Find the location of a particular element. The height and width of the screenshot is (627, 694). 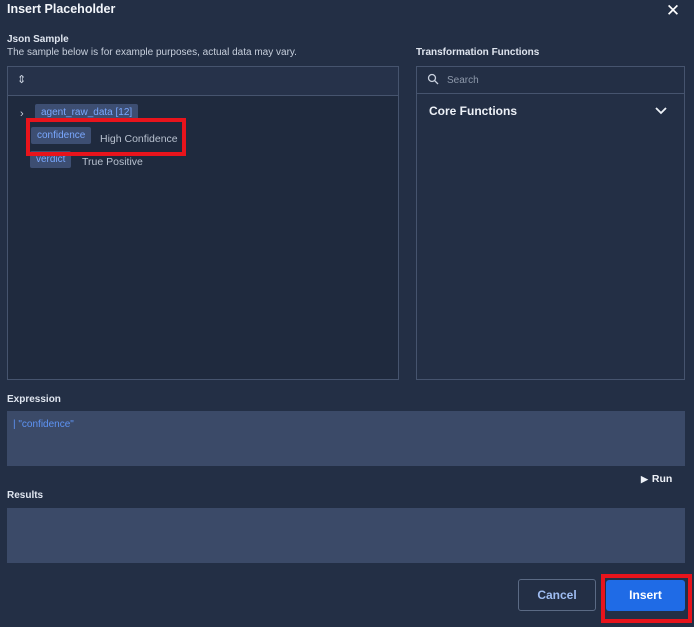

core-functions-accordion: Core Functions is located at coordinates (550, 112).